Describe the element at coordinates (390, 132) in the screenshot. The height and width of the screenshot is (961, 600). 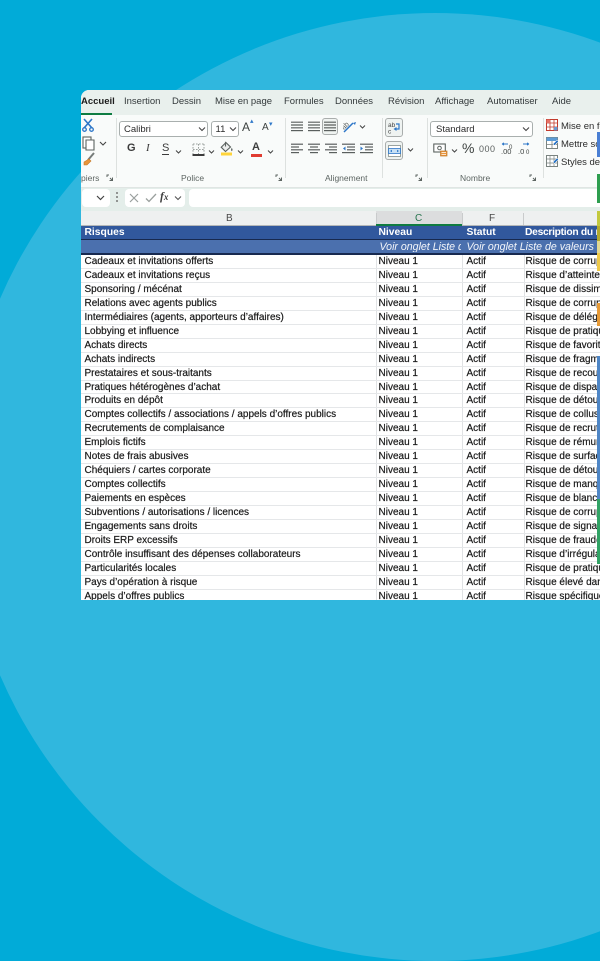
I see `svg-text: c` at that location.